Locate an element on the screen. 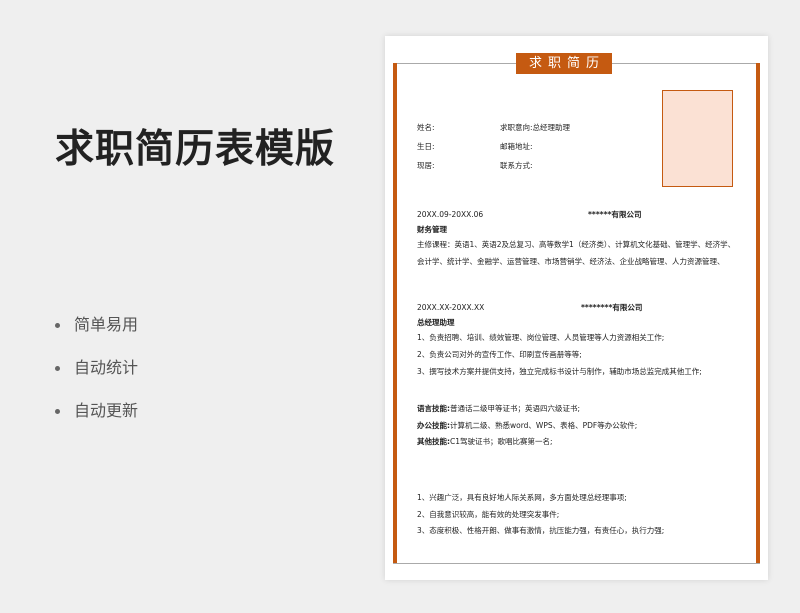 This screenshot has height=613, width=800. feature-label: 自动统计 is located at coordinates (106, 367).